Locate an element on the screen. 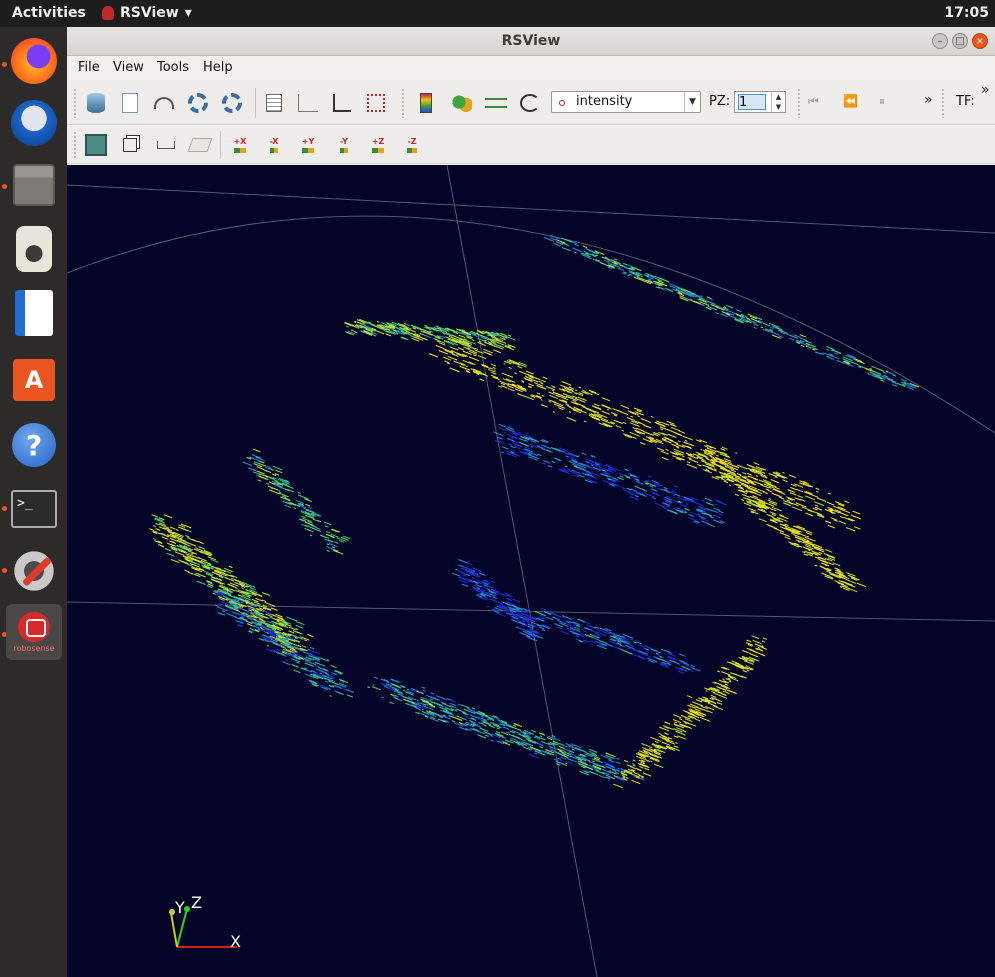 Image resolution: width=995 pixels, height=977 pixels. main-toolbar: intensity ▼ PZ: 1 ▲ ▼ ⏮ ⏪ ⏸ » TF: » is located at coordinates (531, 102).